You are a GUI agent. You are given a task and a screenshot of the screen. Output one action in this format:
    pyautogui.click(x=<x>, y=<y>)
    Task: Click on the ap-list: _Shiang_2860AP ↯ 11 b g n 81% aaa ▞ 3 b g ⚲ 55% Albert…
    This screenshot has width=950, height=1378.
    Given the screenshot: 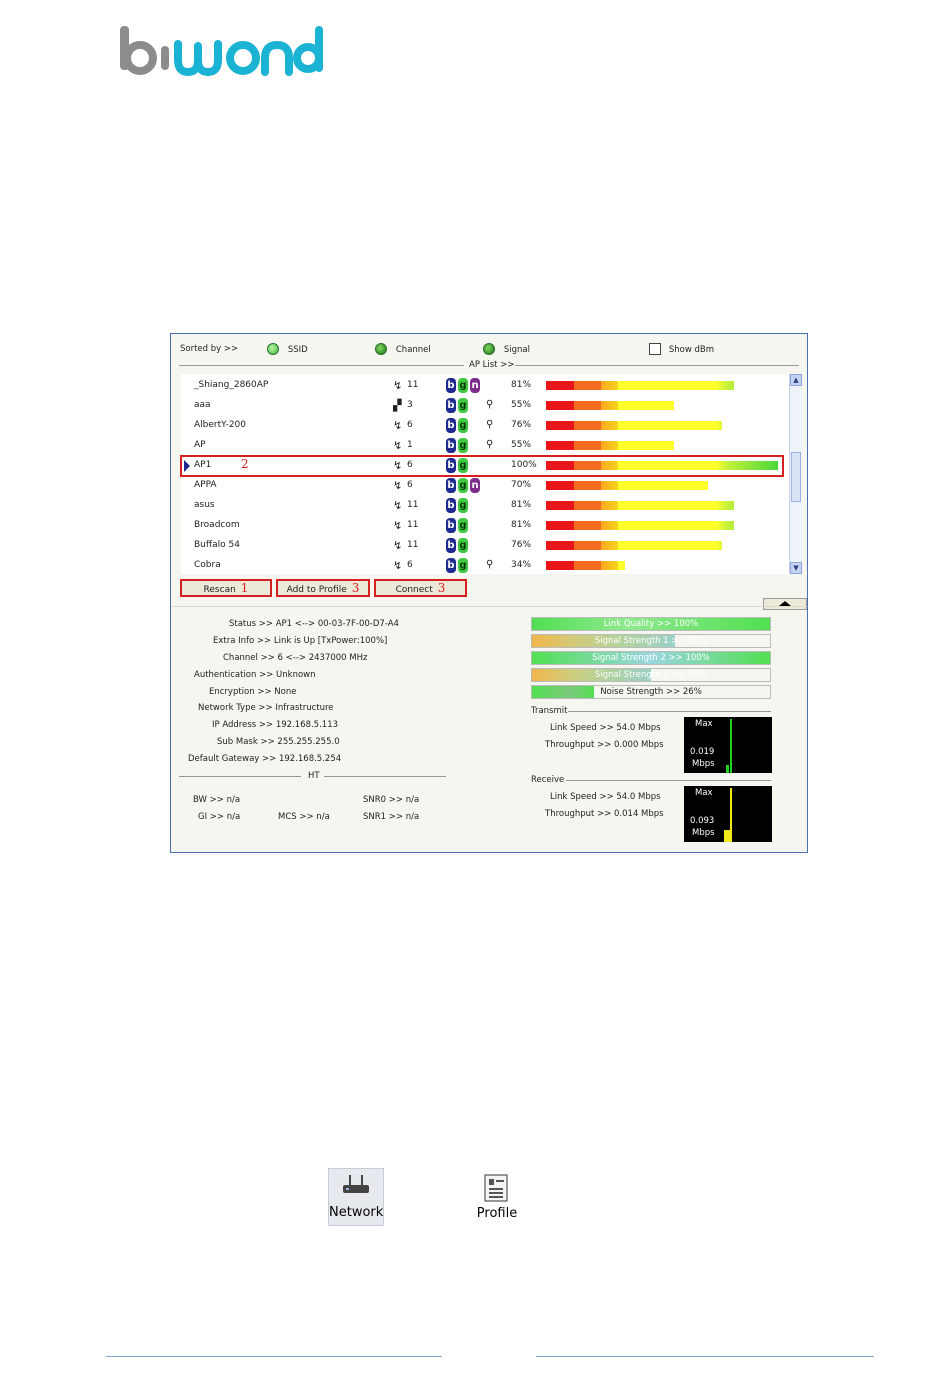 What is the action you would take?
    pyautogui.click(x=488, y=475)
    